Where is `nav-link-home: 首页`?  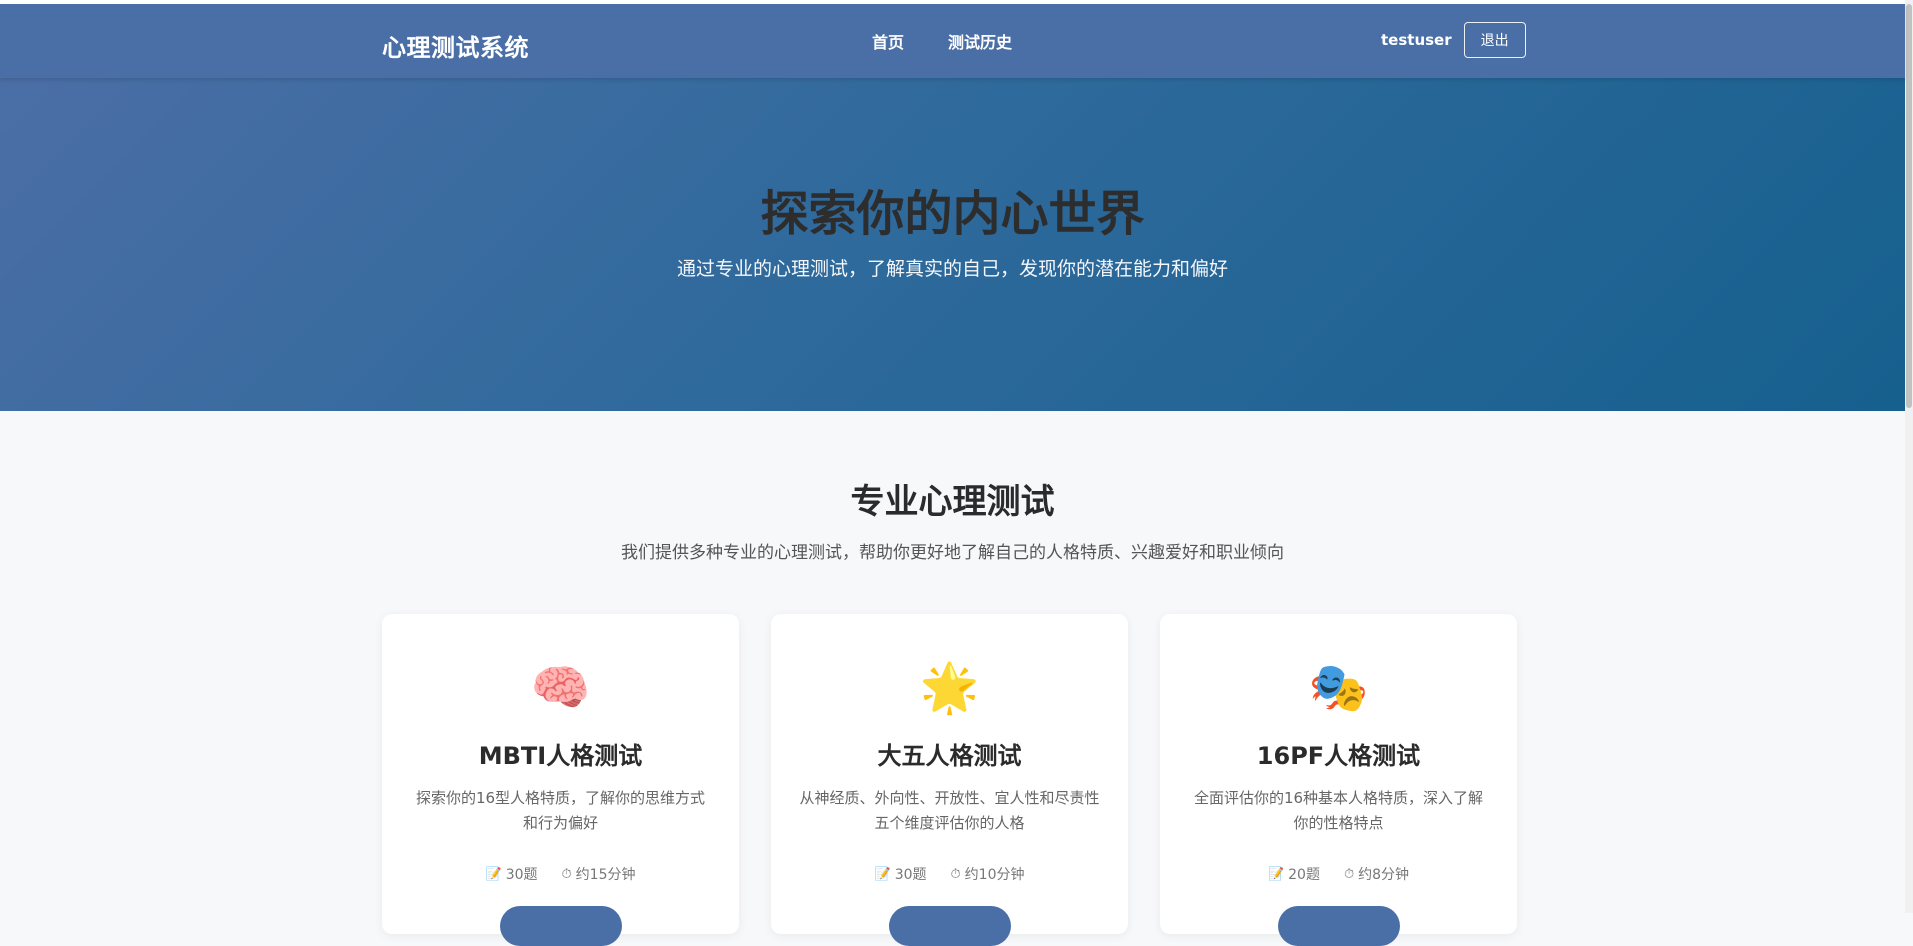
nav-link-home: 首页 is located at coordinates (888, 41).